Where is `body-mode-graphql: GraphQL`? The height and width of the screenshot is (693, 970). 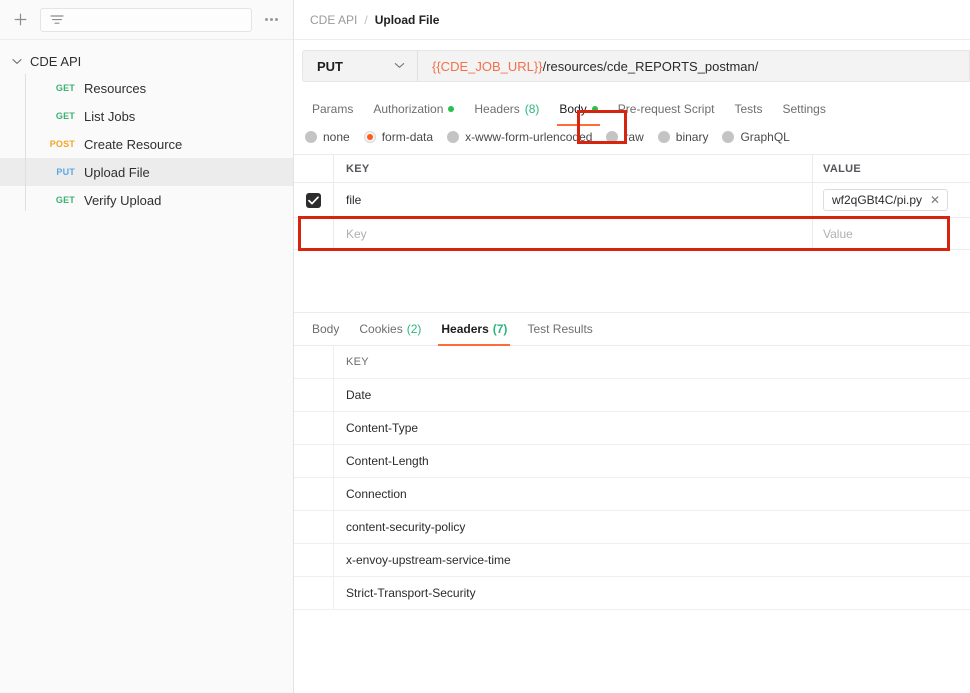 body-mode-graphql: GraphQL is located at coordinates (756, 137).